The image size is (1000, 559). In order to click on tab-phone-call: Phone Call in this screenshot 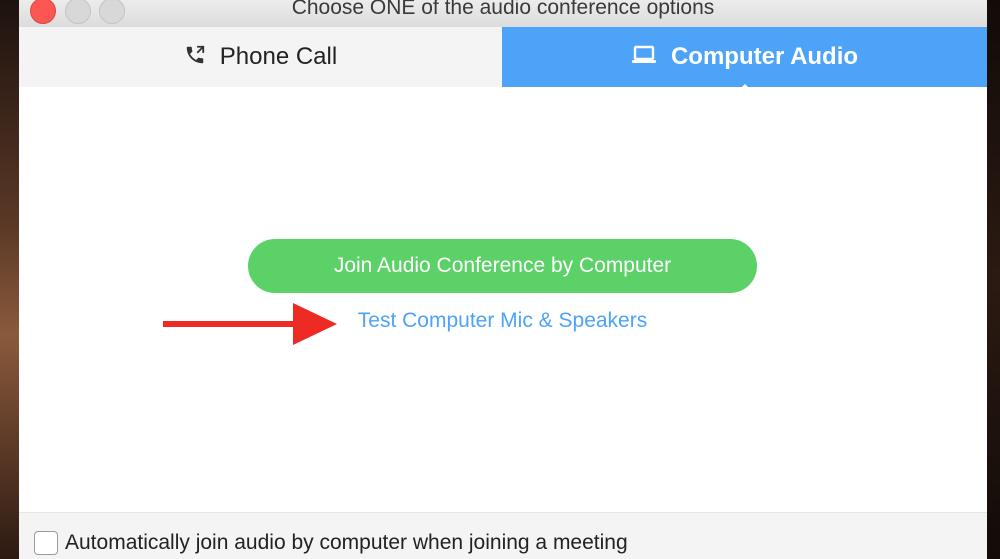, I will do `click(260, 57)`.